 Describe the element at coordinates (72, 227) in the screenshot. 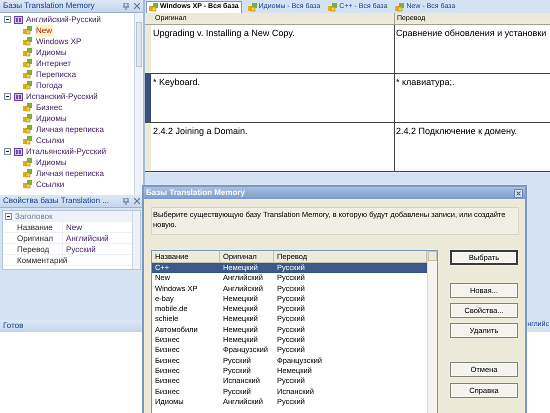

I see `property-value: New` at that location.